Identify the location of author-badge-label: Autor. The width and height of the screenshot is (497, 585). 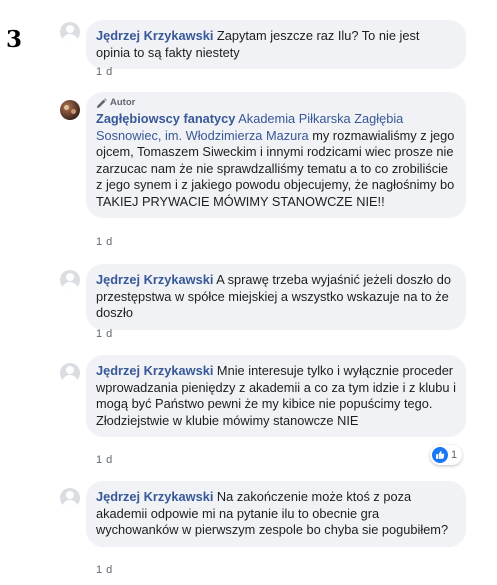
(123, 102).